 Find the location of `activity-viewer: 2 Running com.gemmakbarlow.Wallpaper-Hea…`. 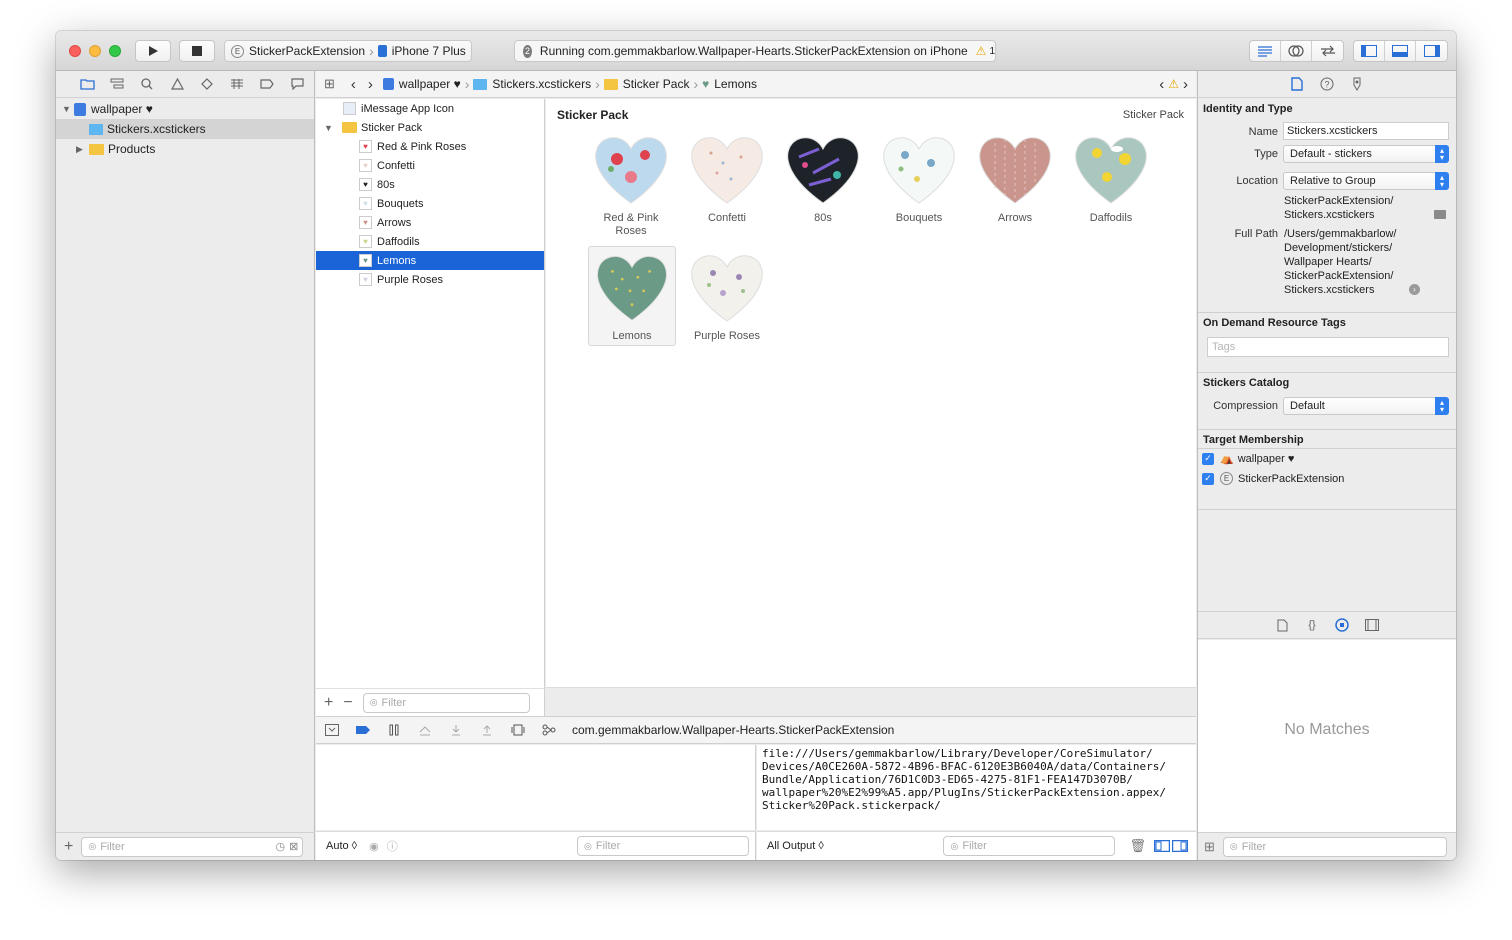

activity-viewer: 2 Running com.gemmakbarlow.Wallpaper-Hea… is located at coordinates (755, 51).